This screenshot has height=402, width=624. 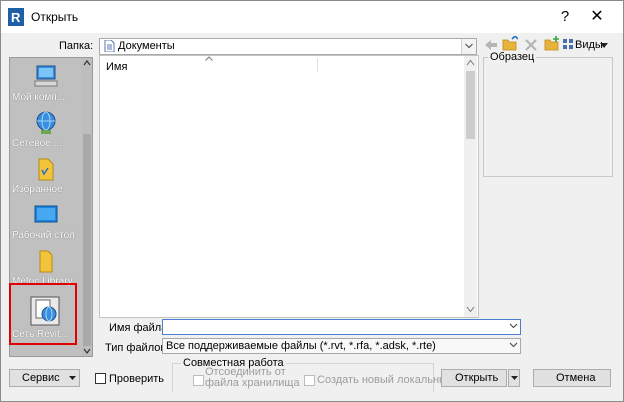 I want to click on cancel-label: Отмена, so click(x=576, y=378).